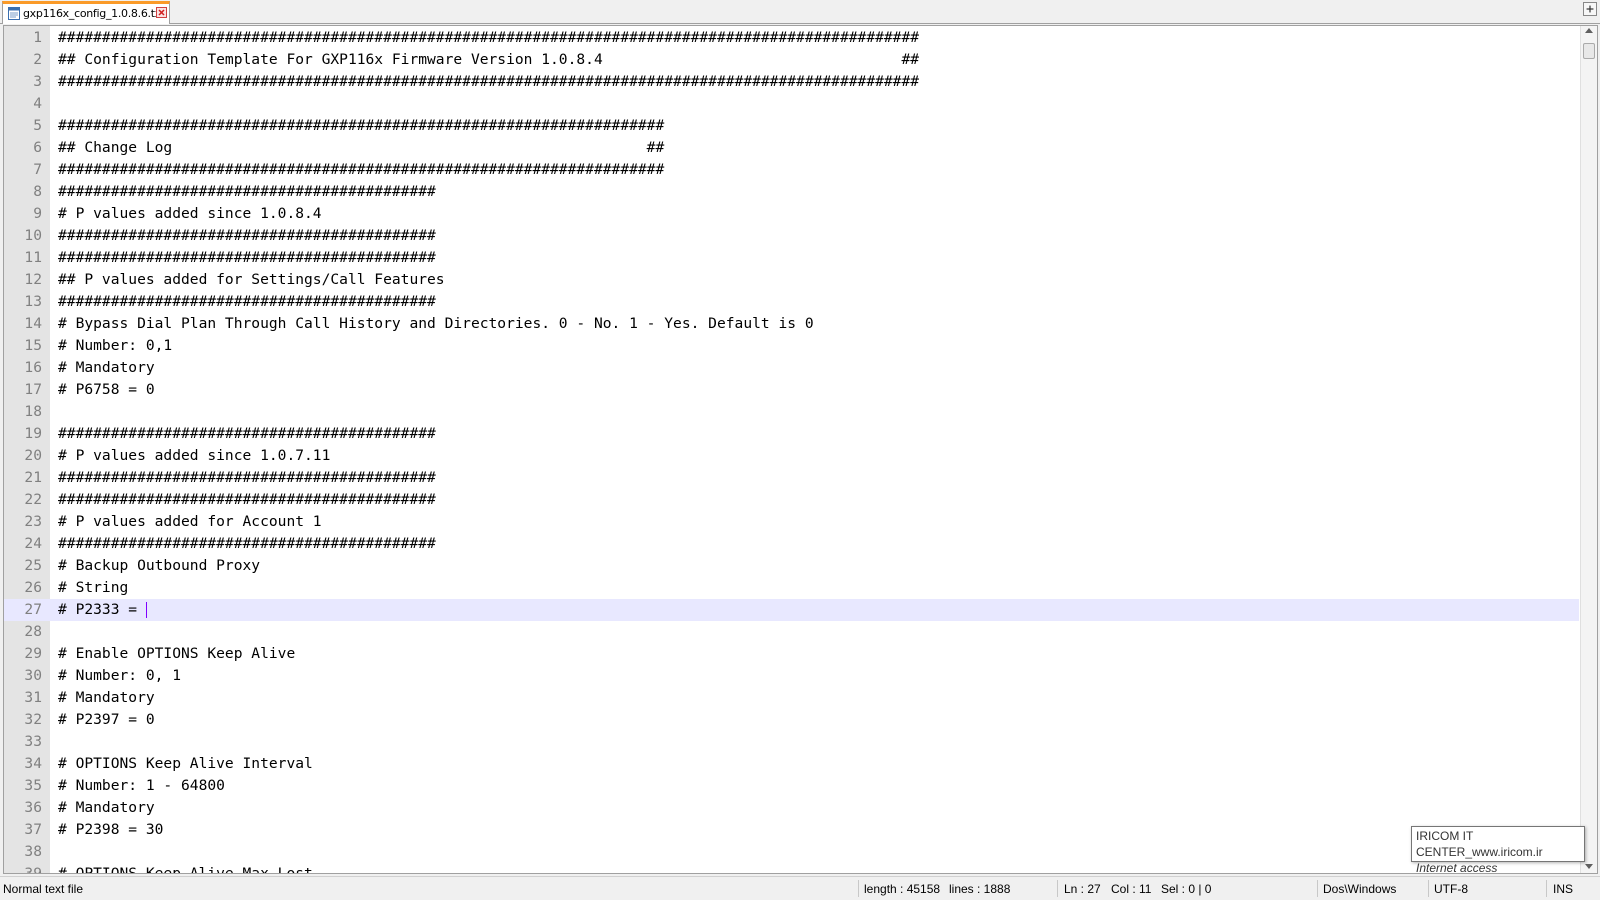 The width and height of the screenshot is (1600, 900). What do you see at coordinates (119, 676) in the screenshot?
I see `line-text: # Number: 0, 1` at bounding box center [119, 676].